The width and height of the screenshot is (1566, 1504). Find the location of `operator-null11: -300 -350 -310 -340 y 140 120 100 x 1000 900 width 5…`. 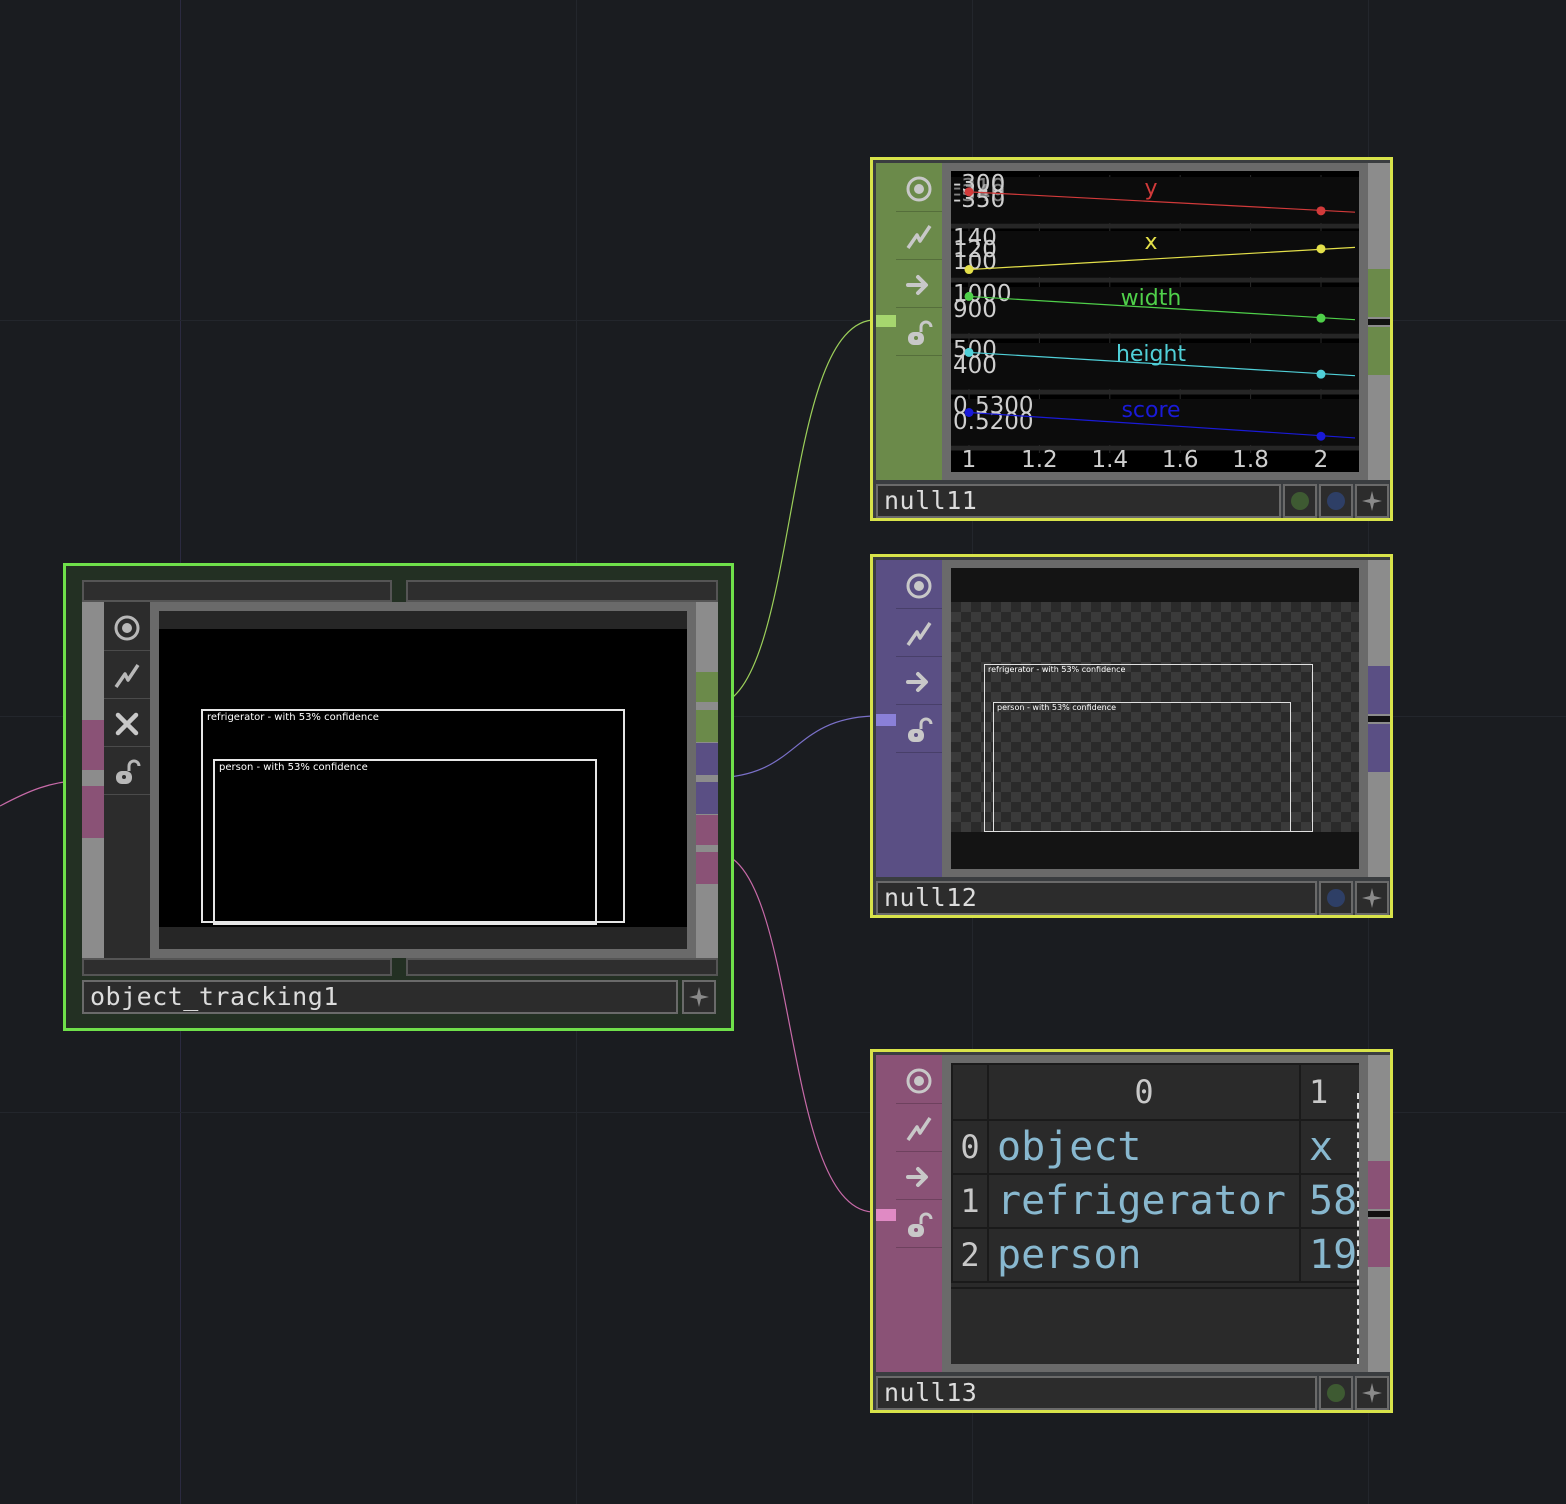

operator-null11: -300 -350 -310 -340 y 140 120 100 x 1000 900 width 5… is located at coordinates (1131, 339).